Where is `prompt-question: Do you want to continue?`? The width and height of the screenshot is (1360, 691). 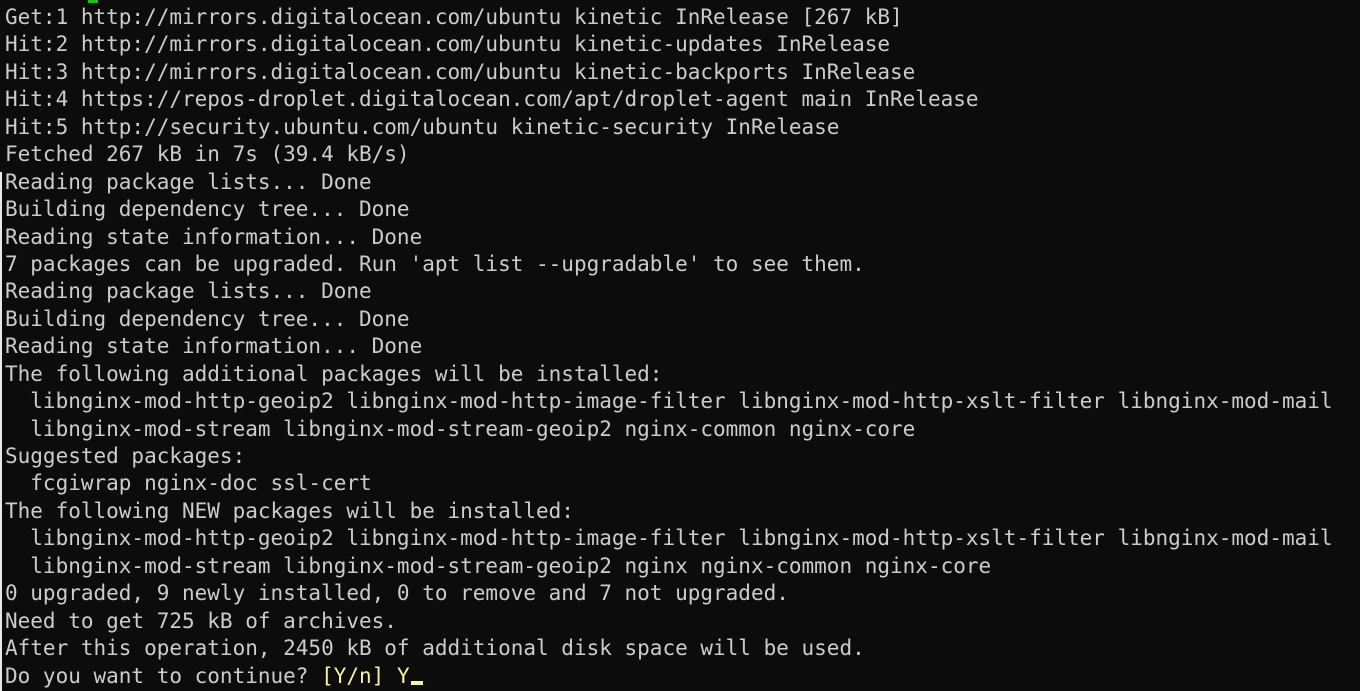 prompt-question: Do you want to continue? is located at coordinates (163, 675).